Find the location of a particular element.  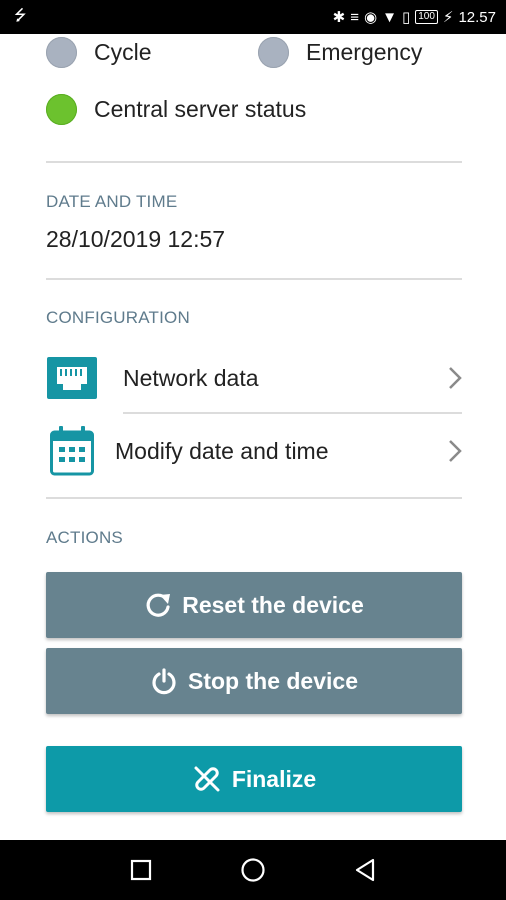

modify-date-time-label: Modify date and time is located at coordinates (222, 450).